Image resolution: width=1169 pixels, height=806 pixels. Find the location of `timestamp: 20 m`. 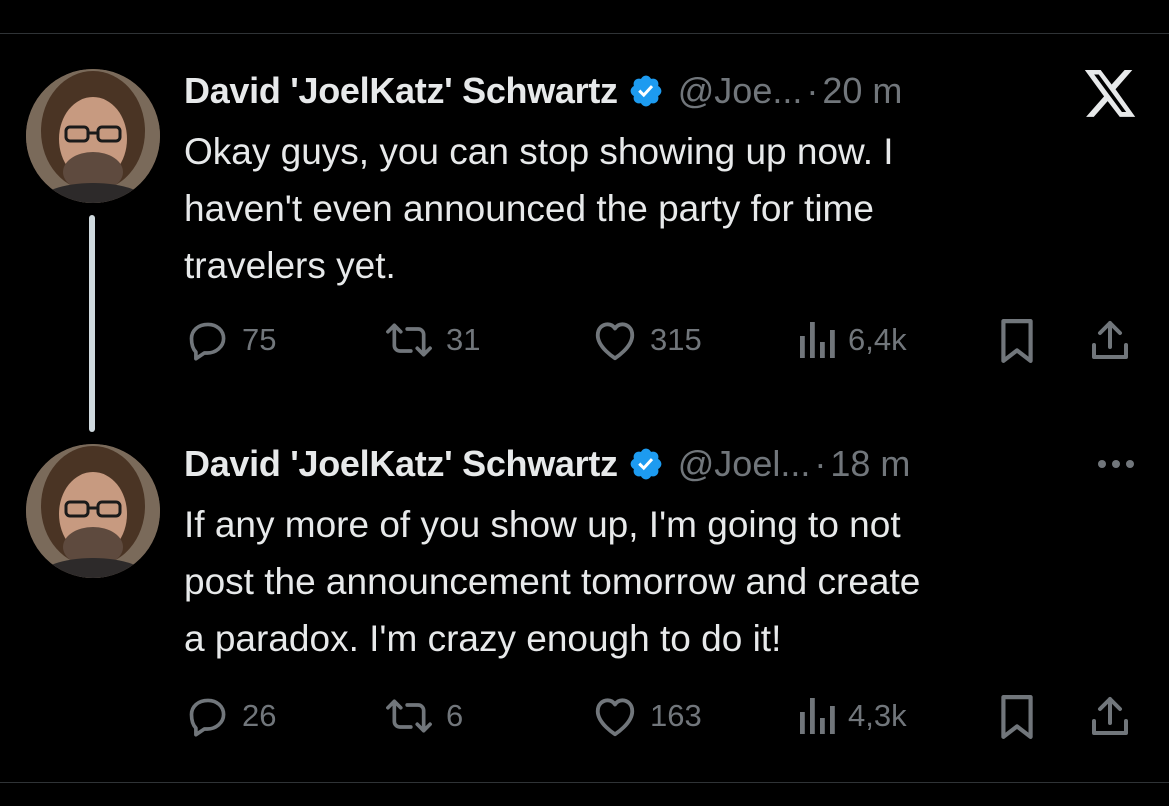

timestamp: 20 m is located at coordinates (862, 91).